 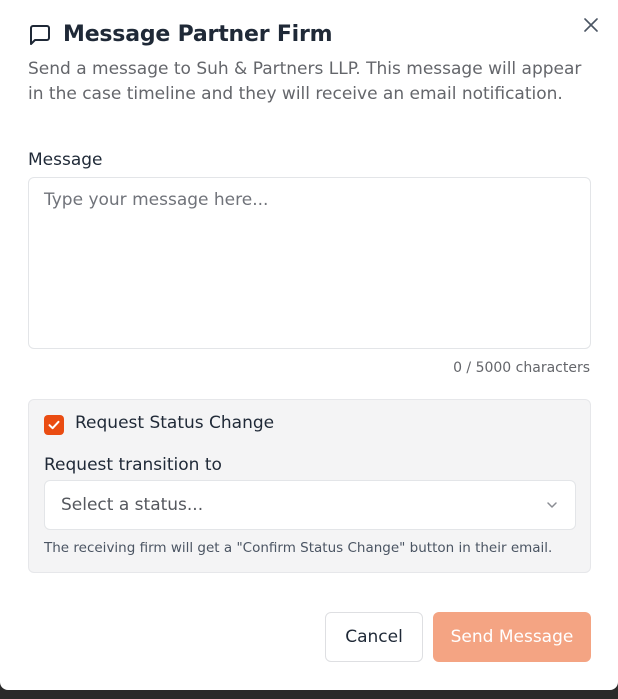 What do you see at coordinates (198, 34) in the screenshot?
I see `dialog-title: Message Partner Firm` at bounding box center [198, 34].